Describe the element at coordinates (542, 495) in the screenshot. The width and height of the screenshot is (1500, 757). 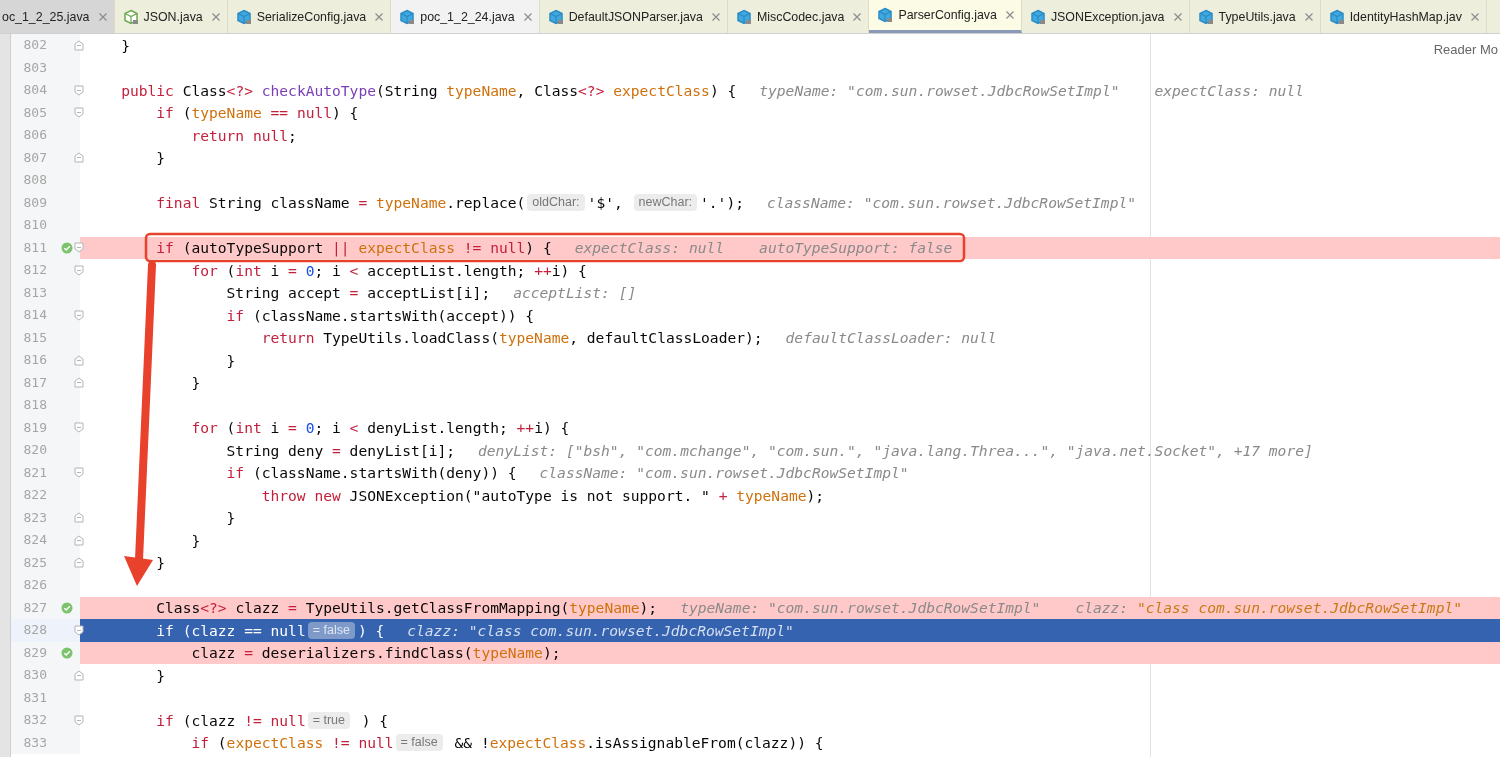
I see `code-text: throw new JSONException("autoType is not support. " + typeName);` at that location.